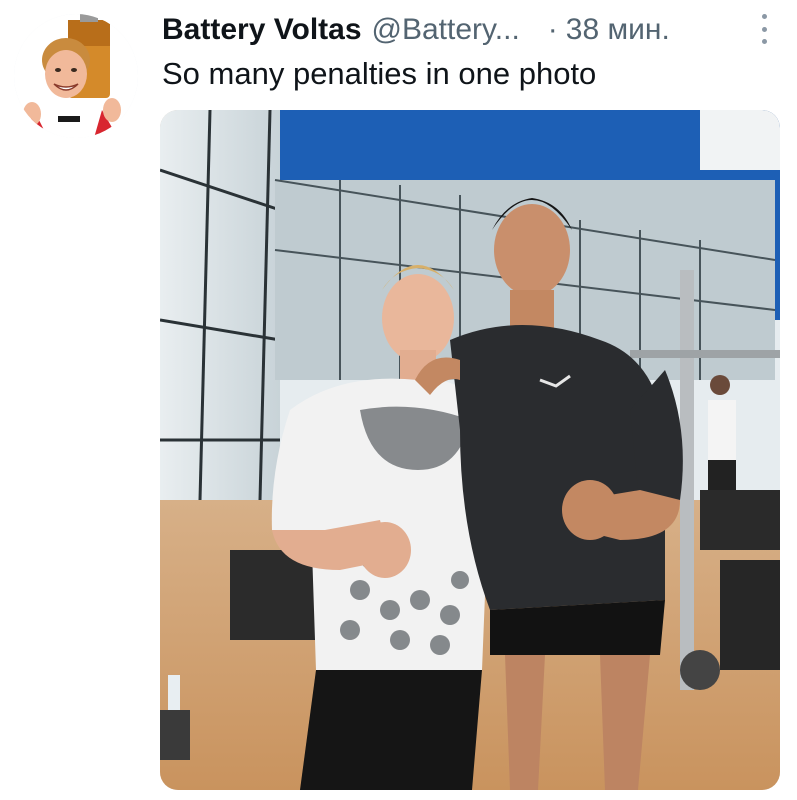  I want to click on tweet-text: So many penalties in one photo, so click(379, 73).